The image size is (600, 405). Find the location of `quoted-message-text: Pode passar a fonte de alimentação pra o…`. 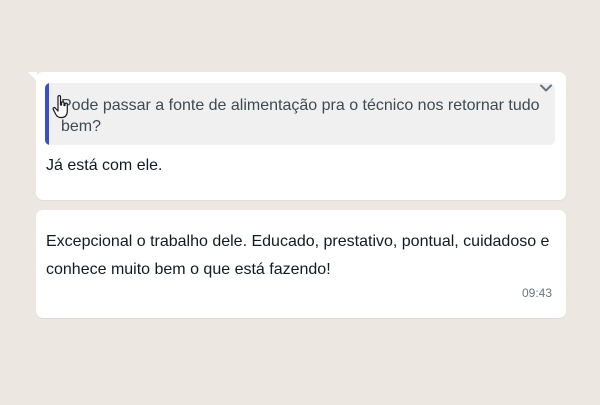

quoted-message-text: Pode passar a fonte de alimentação pra o… is located at coordinates (300, 116).